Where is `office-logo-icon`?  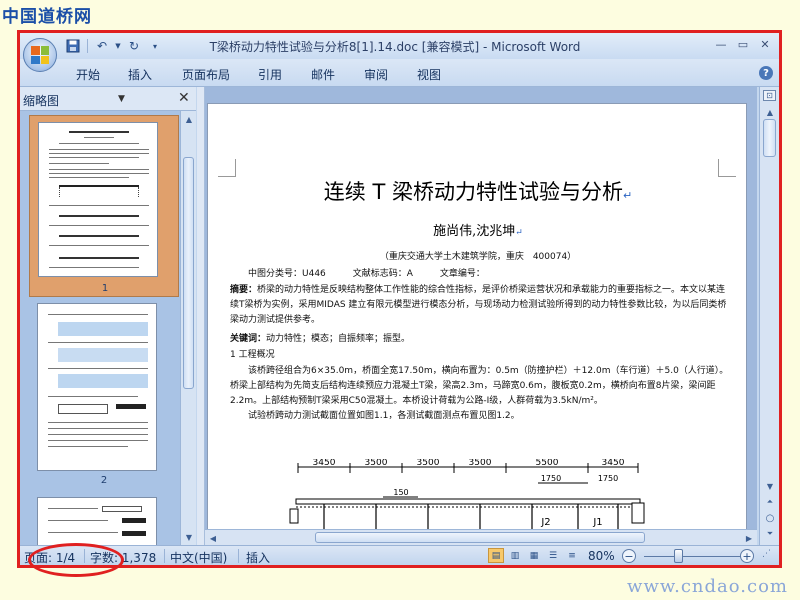 office-logo-icon is located at coordinates (40, 55).